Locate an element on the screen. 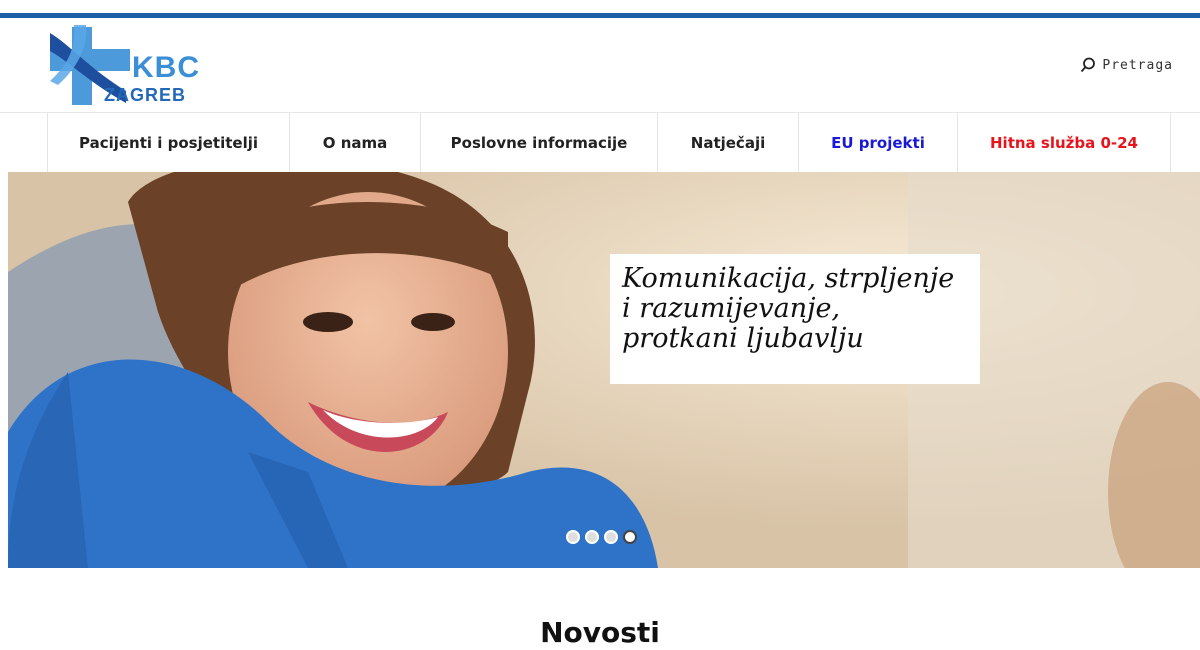 This screenshot has height=650, width=1200. search-icon is located at coordinates (1088, 65).